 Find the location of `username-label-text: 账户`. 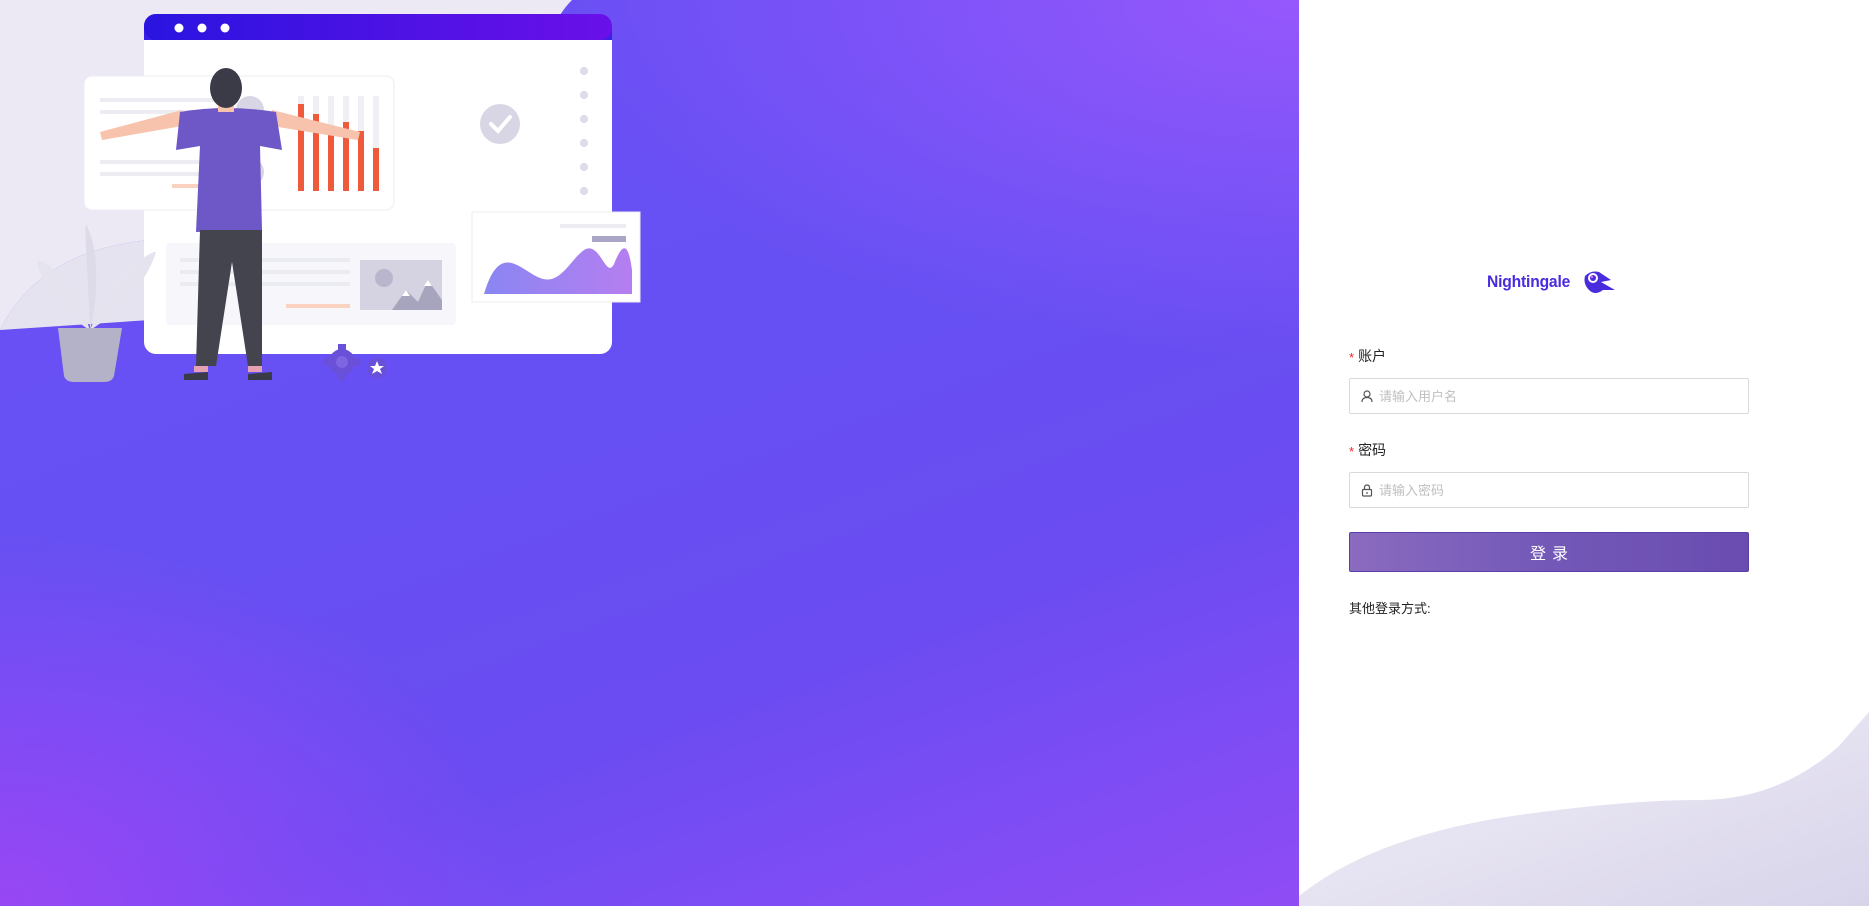

username-label-text: 账户 is located at coordinates (1372, 356).